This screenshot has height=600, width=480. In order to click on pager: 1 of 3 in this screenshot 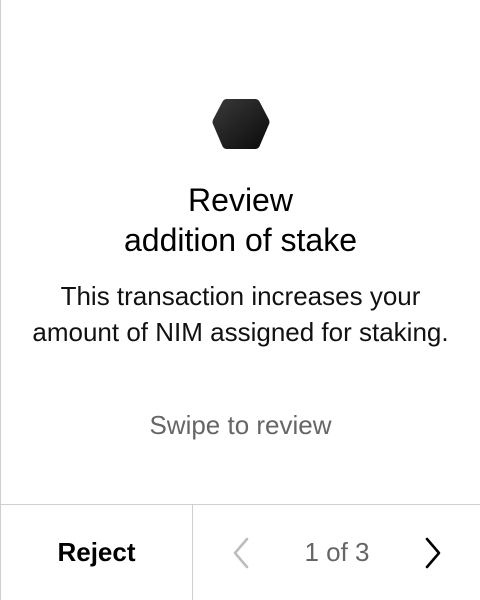, I will do `click(336, 552)`.